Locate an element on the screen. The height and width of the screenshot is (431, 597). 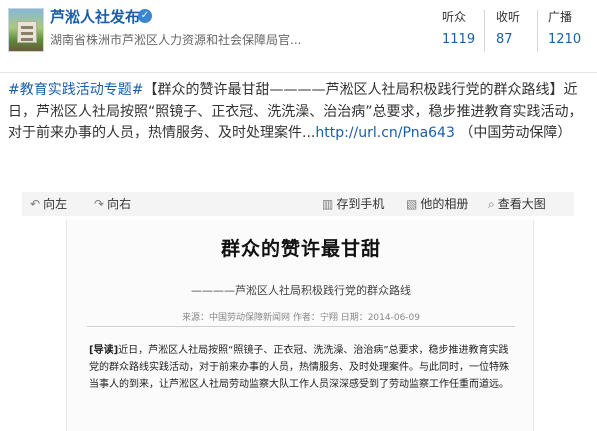
avatar is located at coordinates (26, 30).